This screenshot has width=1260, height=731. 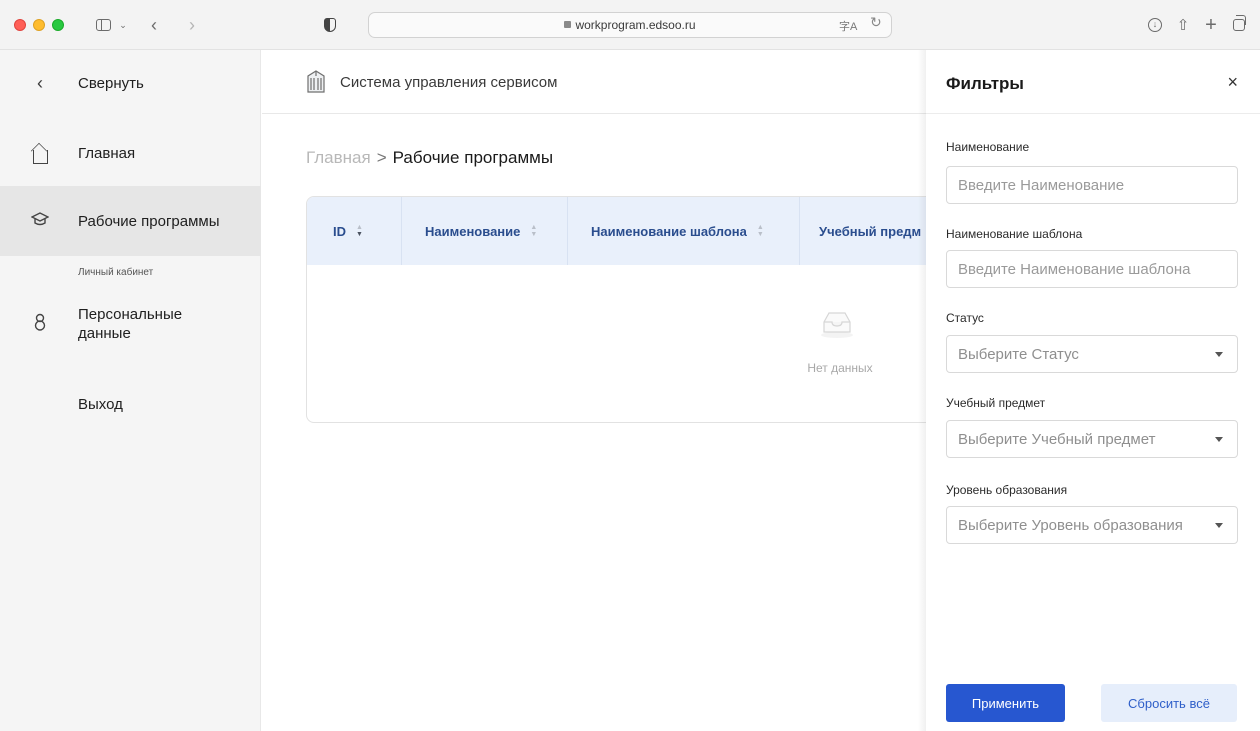 I want to click on apply-button: Применить, so click(x=1005, y=703).